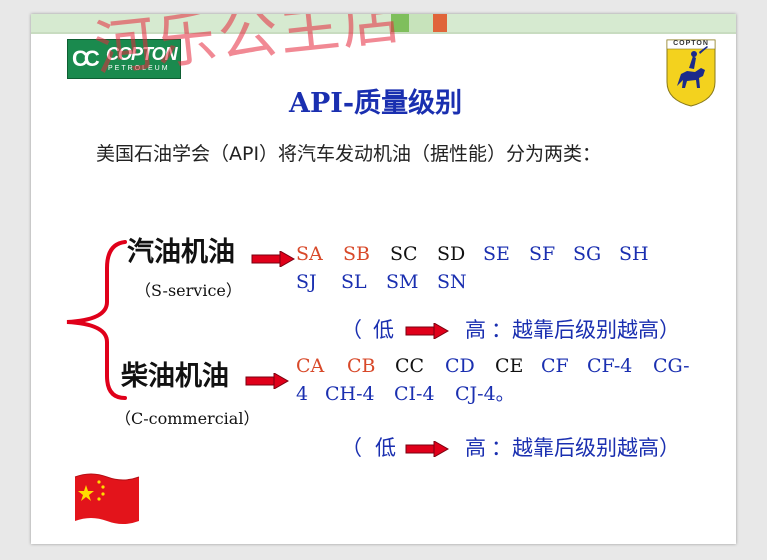 The height and width of the screenshot is (560, 767). What do you see at coordinates (460, 366) in the screenshot?
I see `grade-label: CD` at bounding box center [460, 366].